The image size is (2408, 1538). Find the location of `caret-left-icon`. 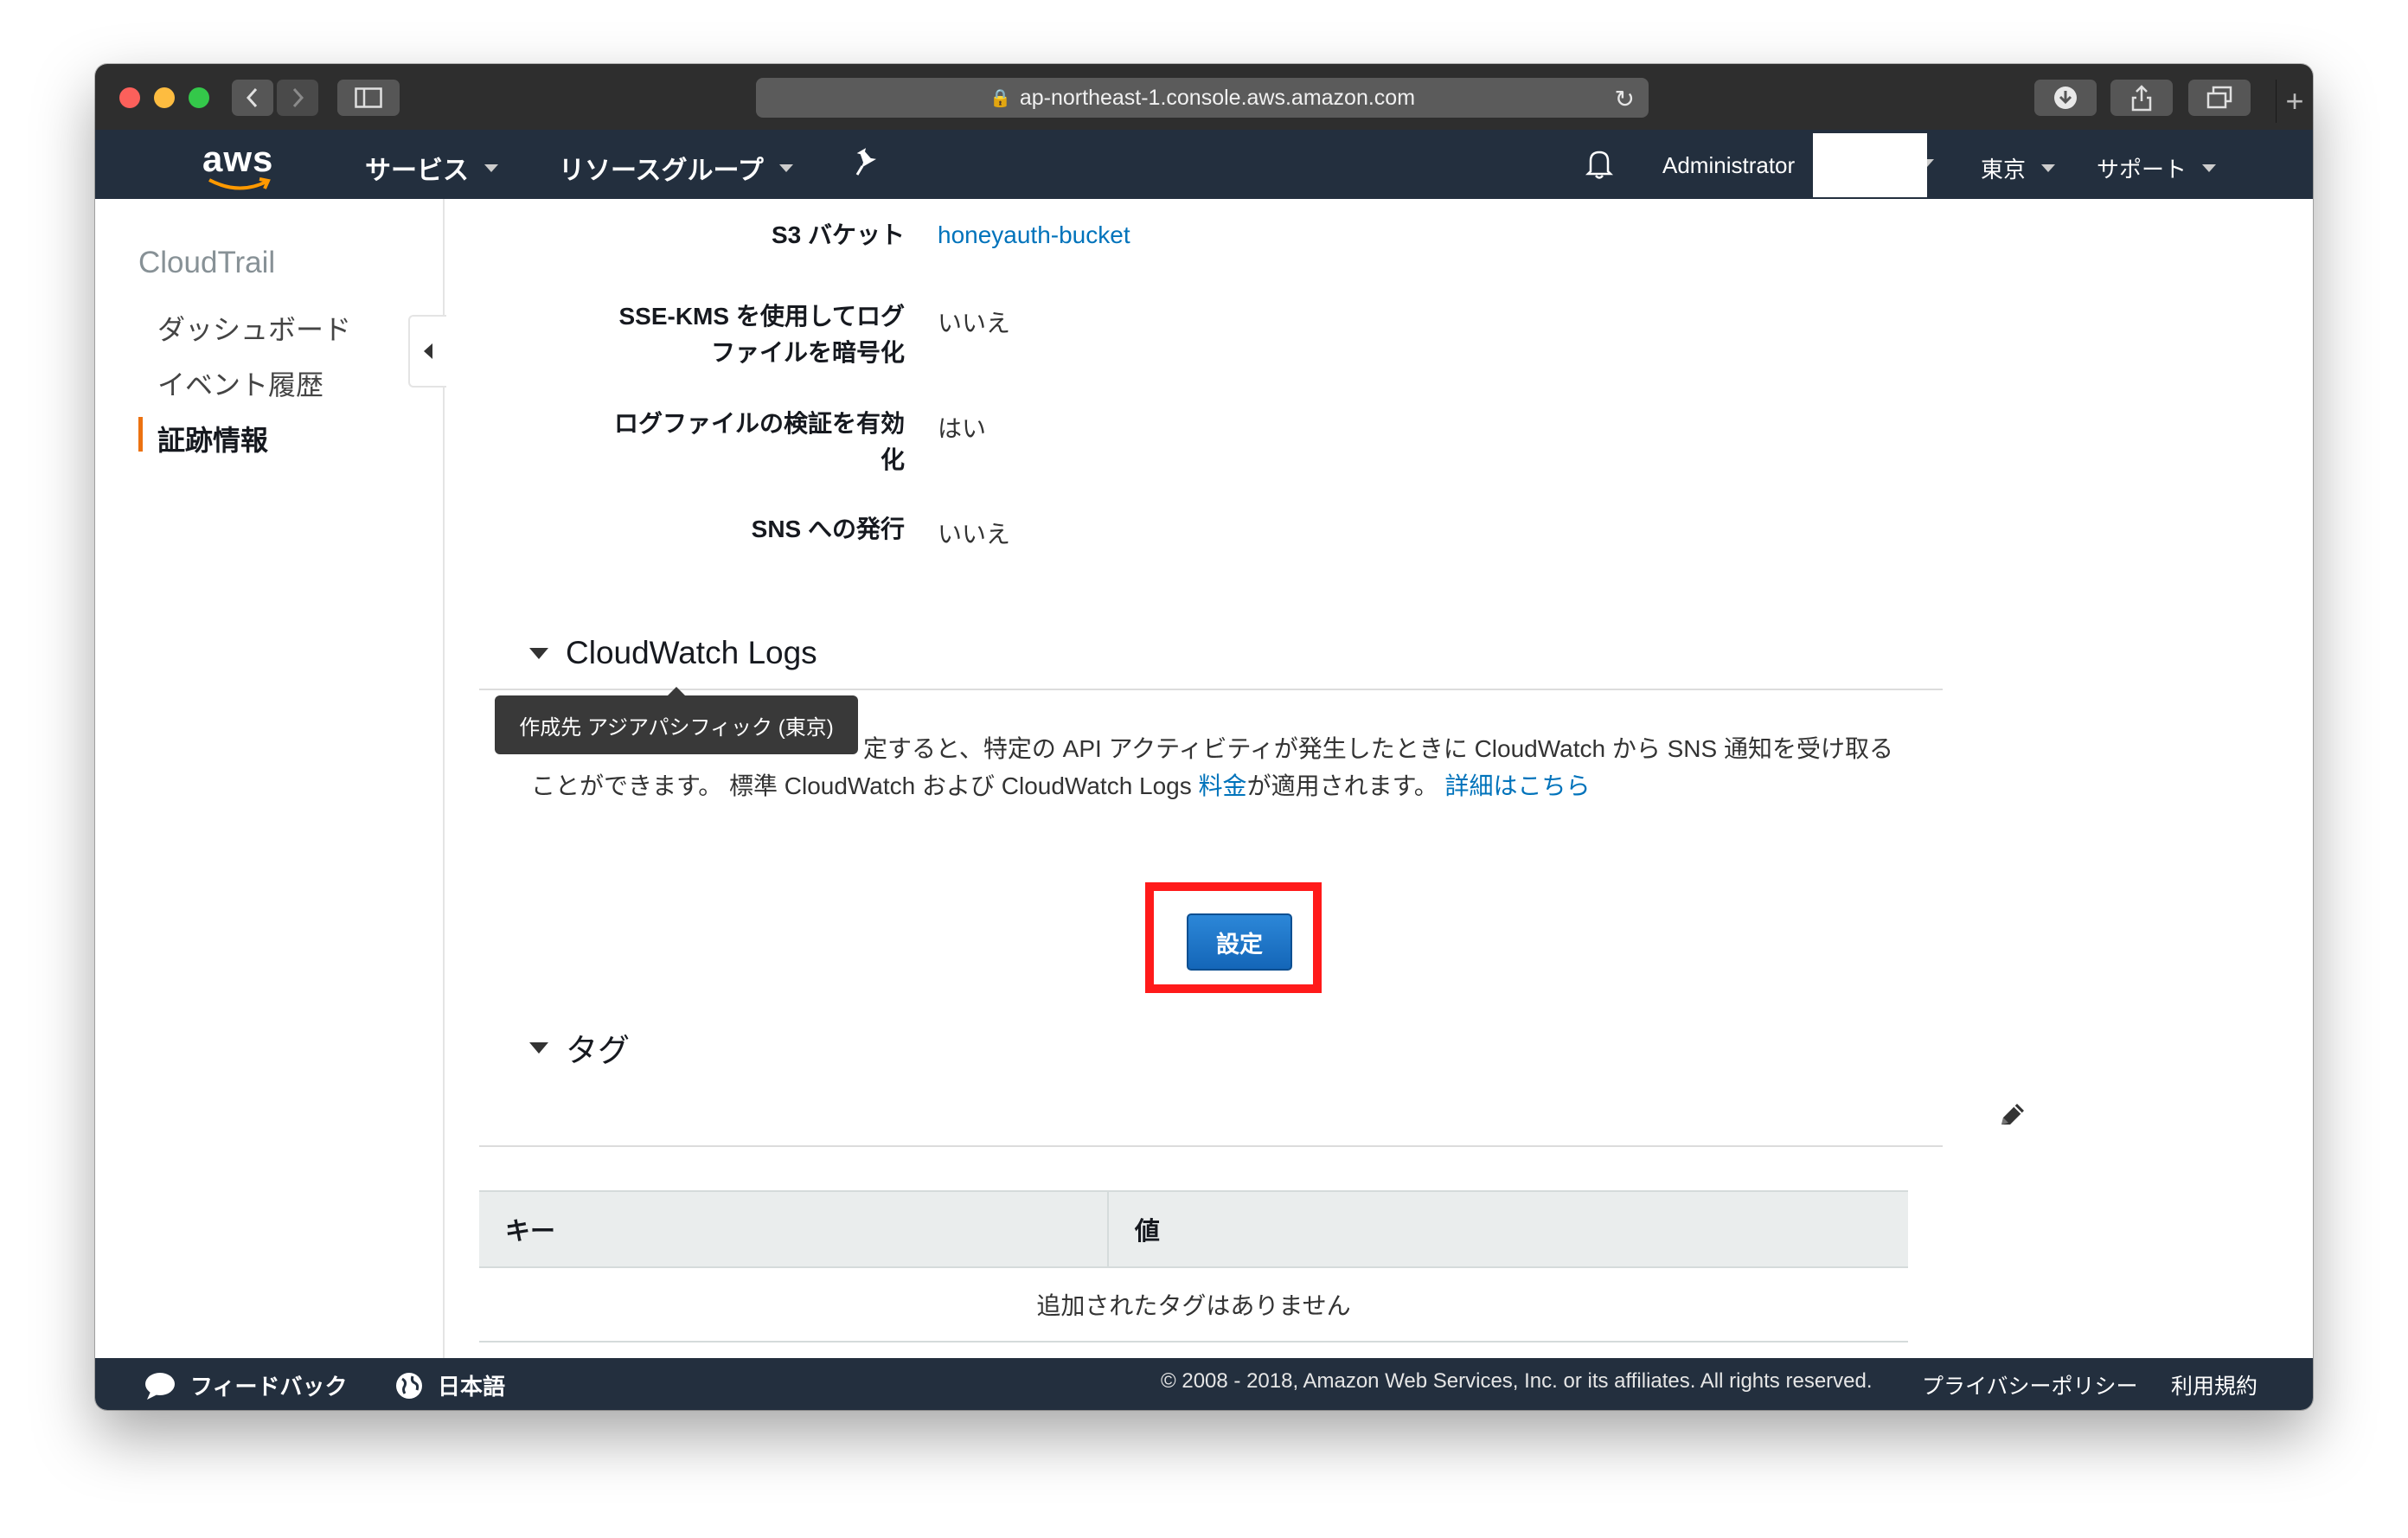

caret-left-icon is located at coordinates (428, 351).